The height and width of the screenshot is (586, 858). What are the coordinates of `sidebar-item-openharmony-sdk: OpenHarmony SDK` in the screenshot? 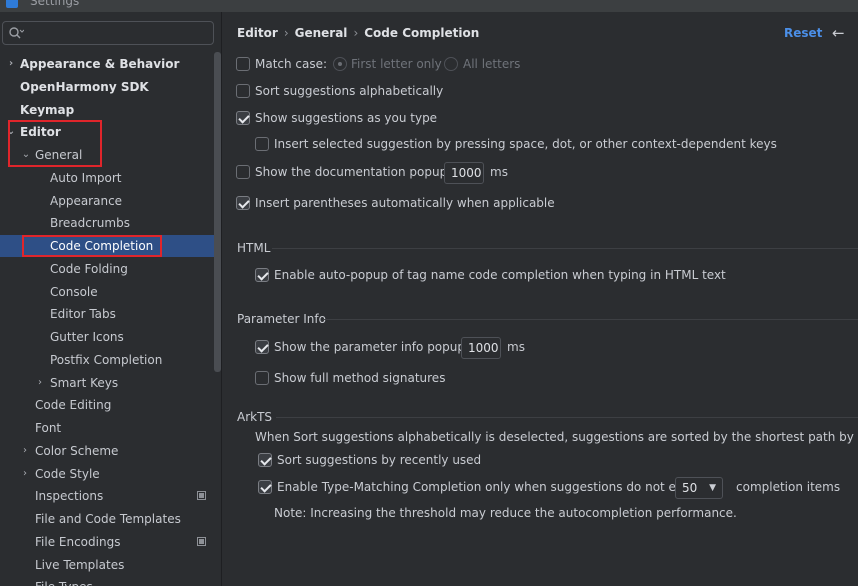 It's located at (110, 87).